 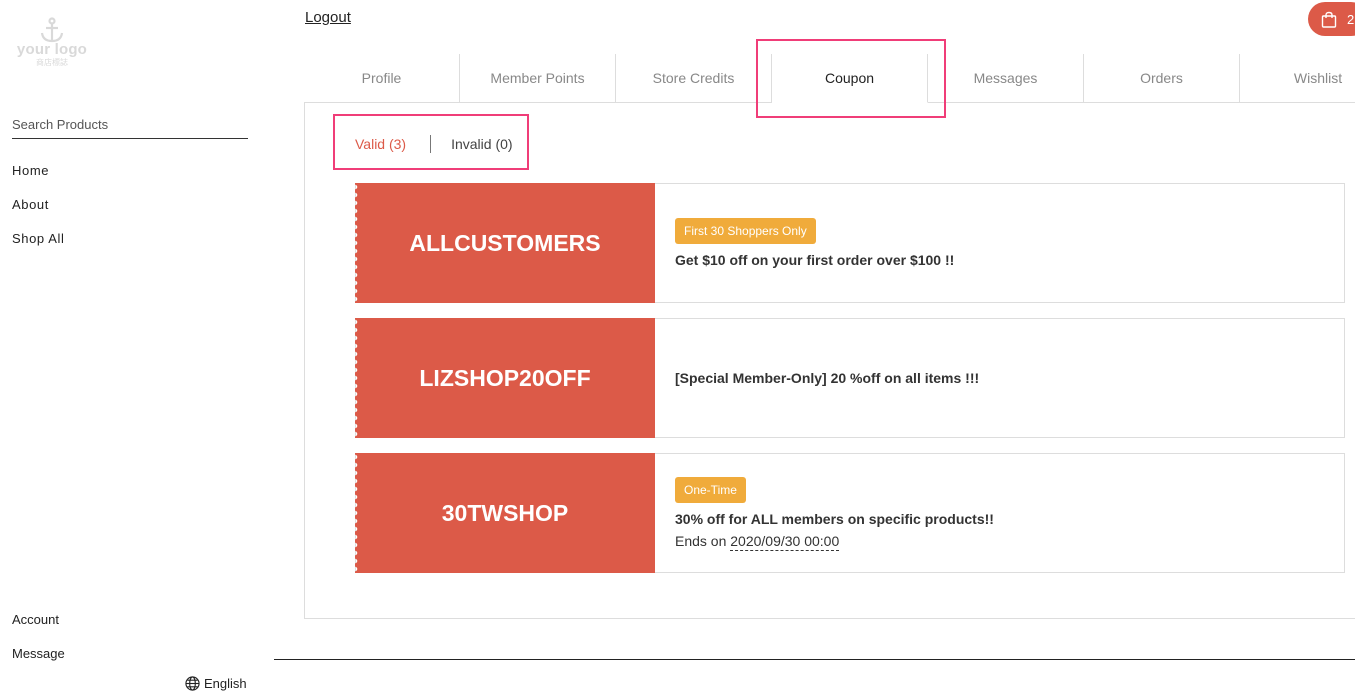 What do you see at coordinates (505, 513) in the screenshot?
I see `coupon-code: 30TWSHOP` at bounding box center [505, 513].